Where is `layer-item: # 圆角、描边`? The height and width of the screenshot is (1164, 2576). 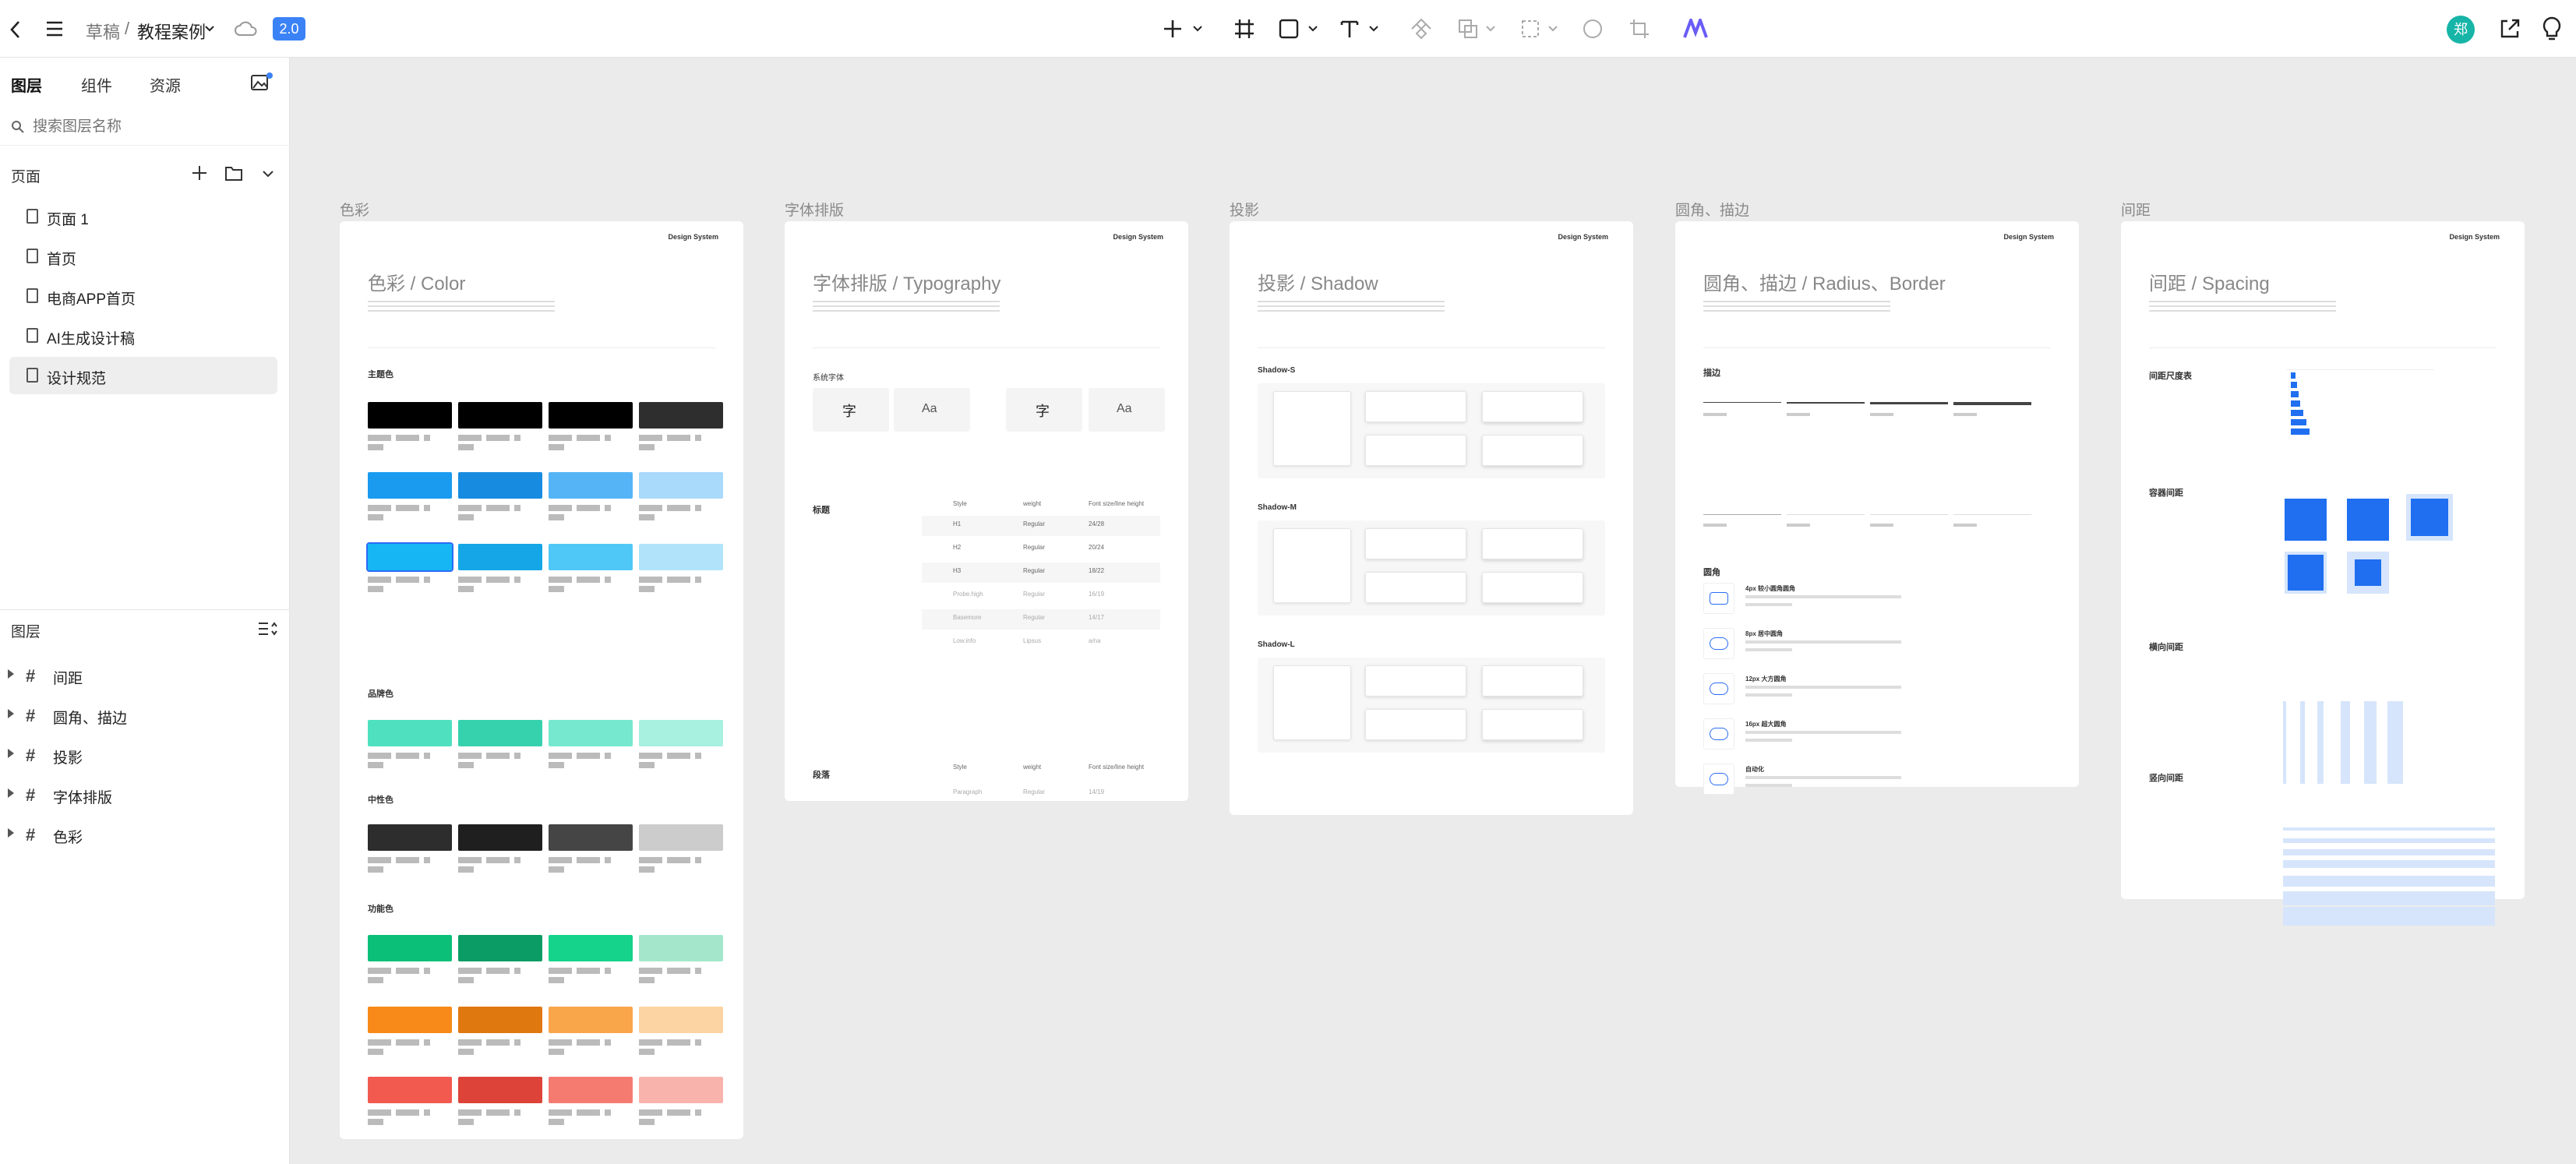
layer-item: # 圆角、描边 is located at coordinates (145, 715).